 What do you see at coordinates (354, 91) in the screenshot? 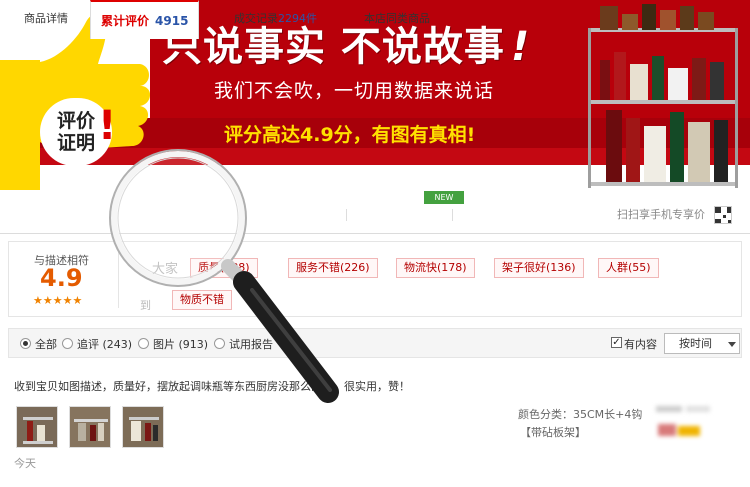
I see `banner-subline: 我们不会吹，一切用数据来说话` at bounding box center [354, 91].